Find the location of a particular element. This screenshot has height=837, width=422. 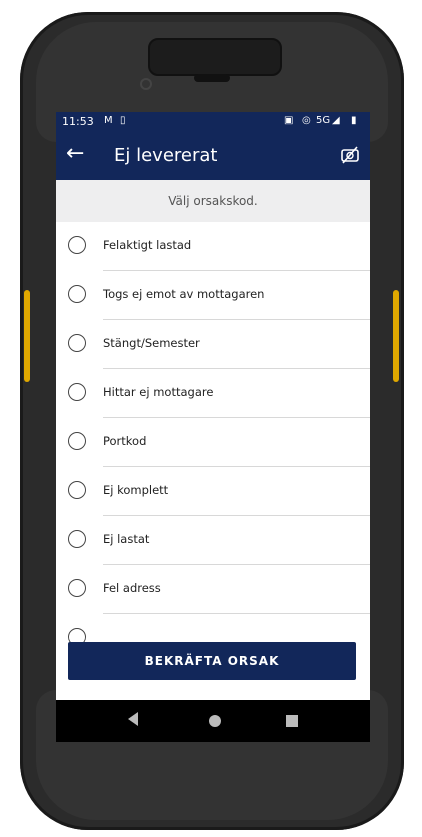

reason-label: Felaktigt lastad is located at coordinates (147, 245).